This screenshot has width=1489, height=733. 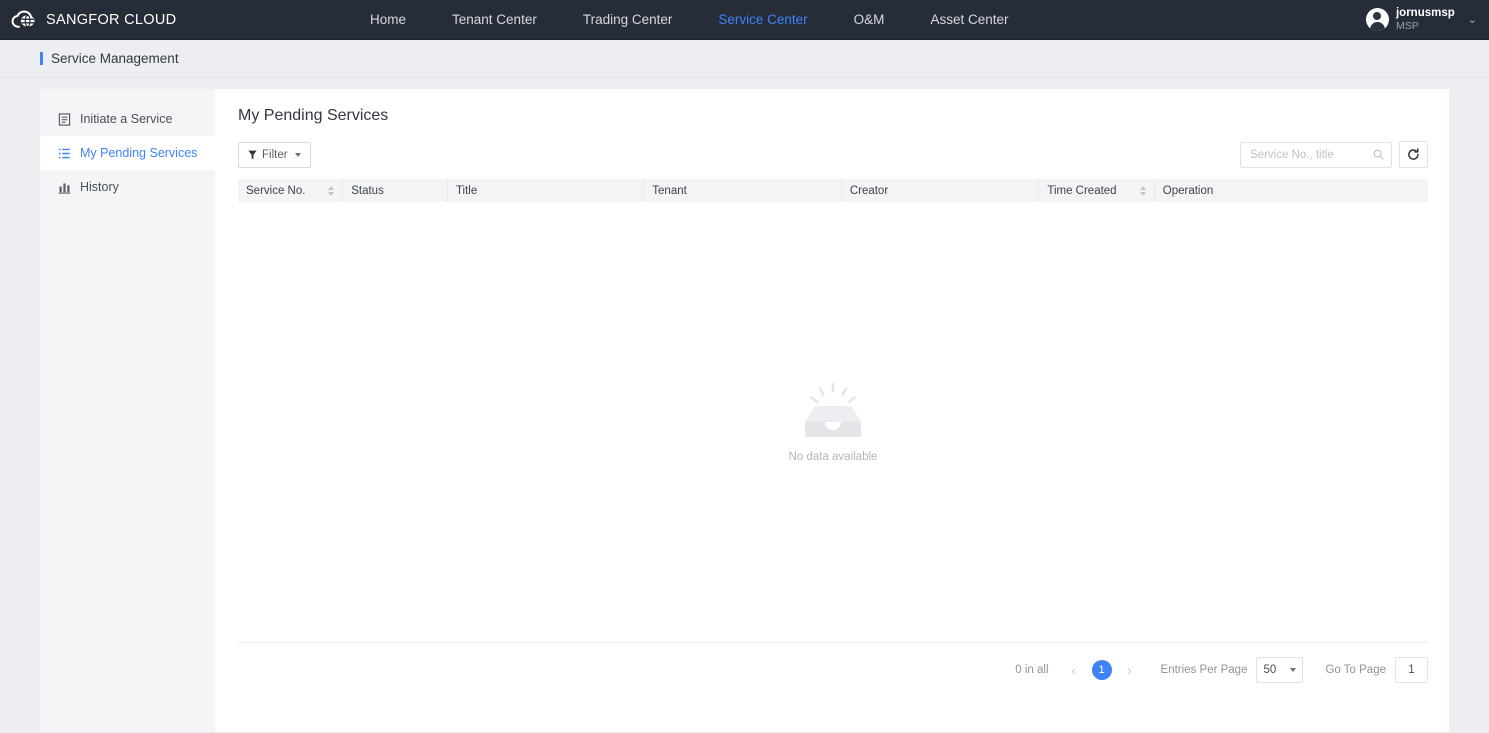 I want to click on column-header-service-no: Service No., so click(x=291, y=190).